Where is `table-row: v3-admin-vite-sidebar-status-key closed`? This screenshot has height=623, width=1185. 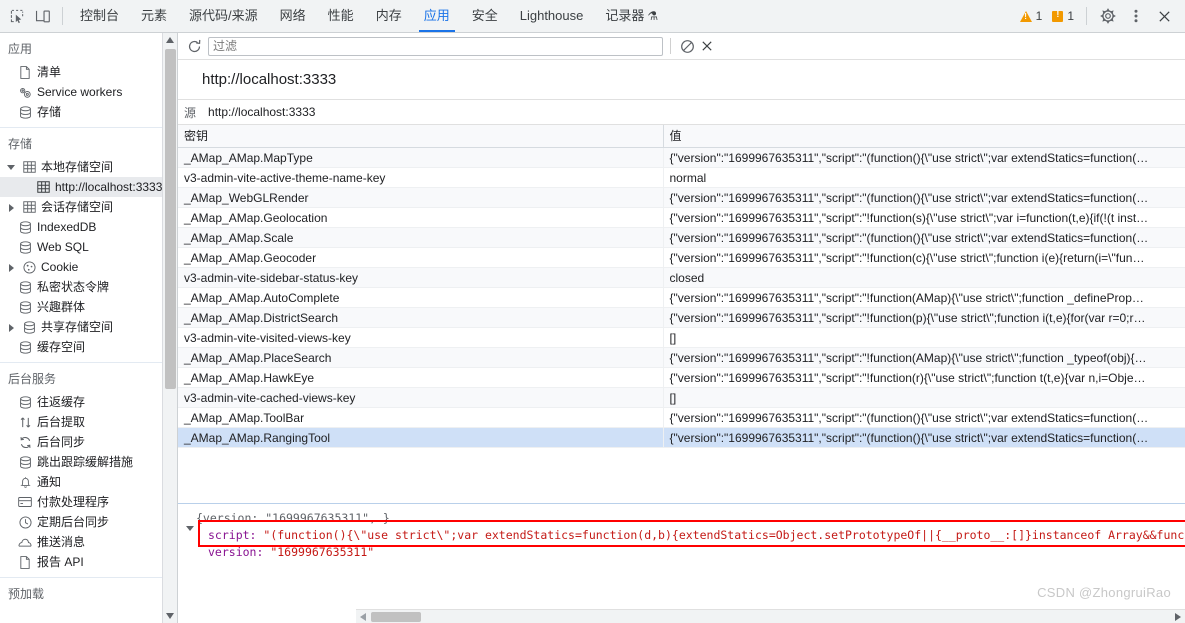
table-row: v3-admin-vite-sidebar-status-key closed is located at coordinates (681, 277).